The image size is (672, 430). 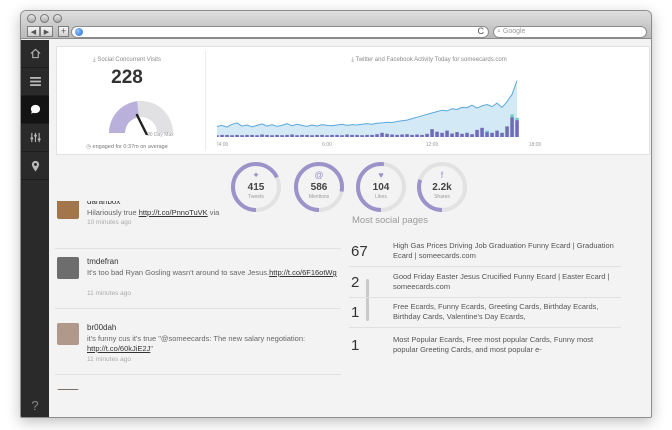 What do you see at coordinates (118, 348) in the screenshot?
I see `tweet-link: http://t.co/60kJiE2J` at bounding box center [118, 348].